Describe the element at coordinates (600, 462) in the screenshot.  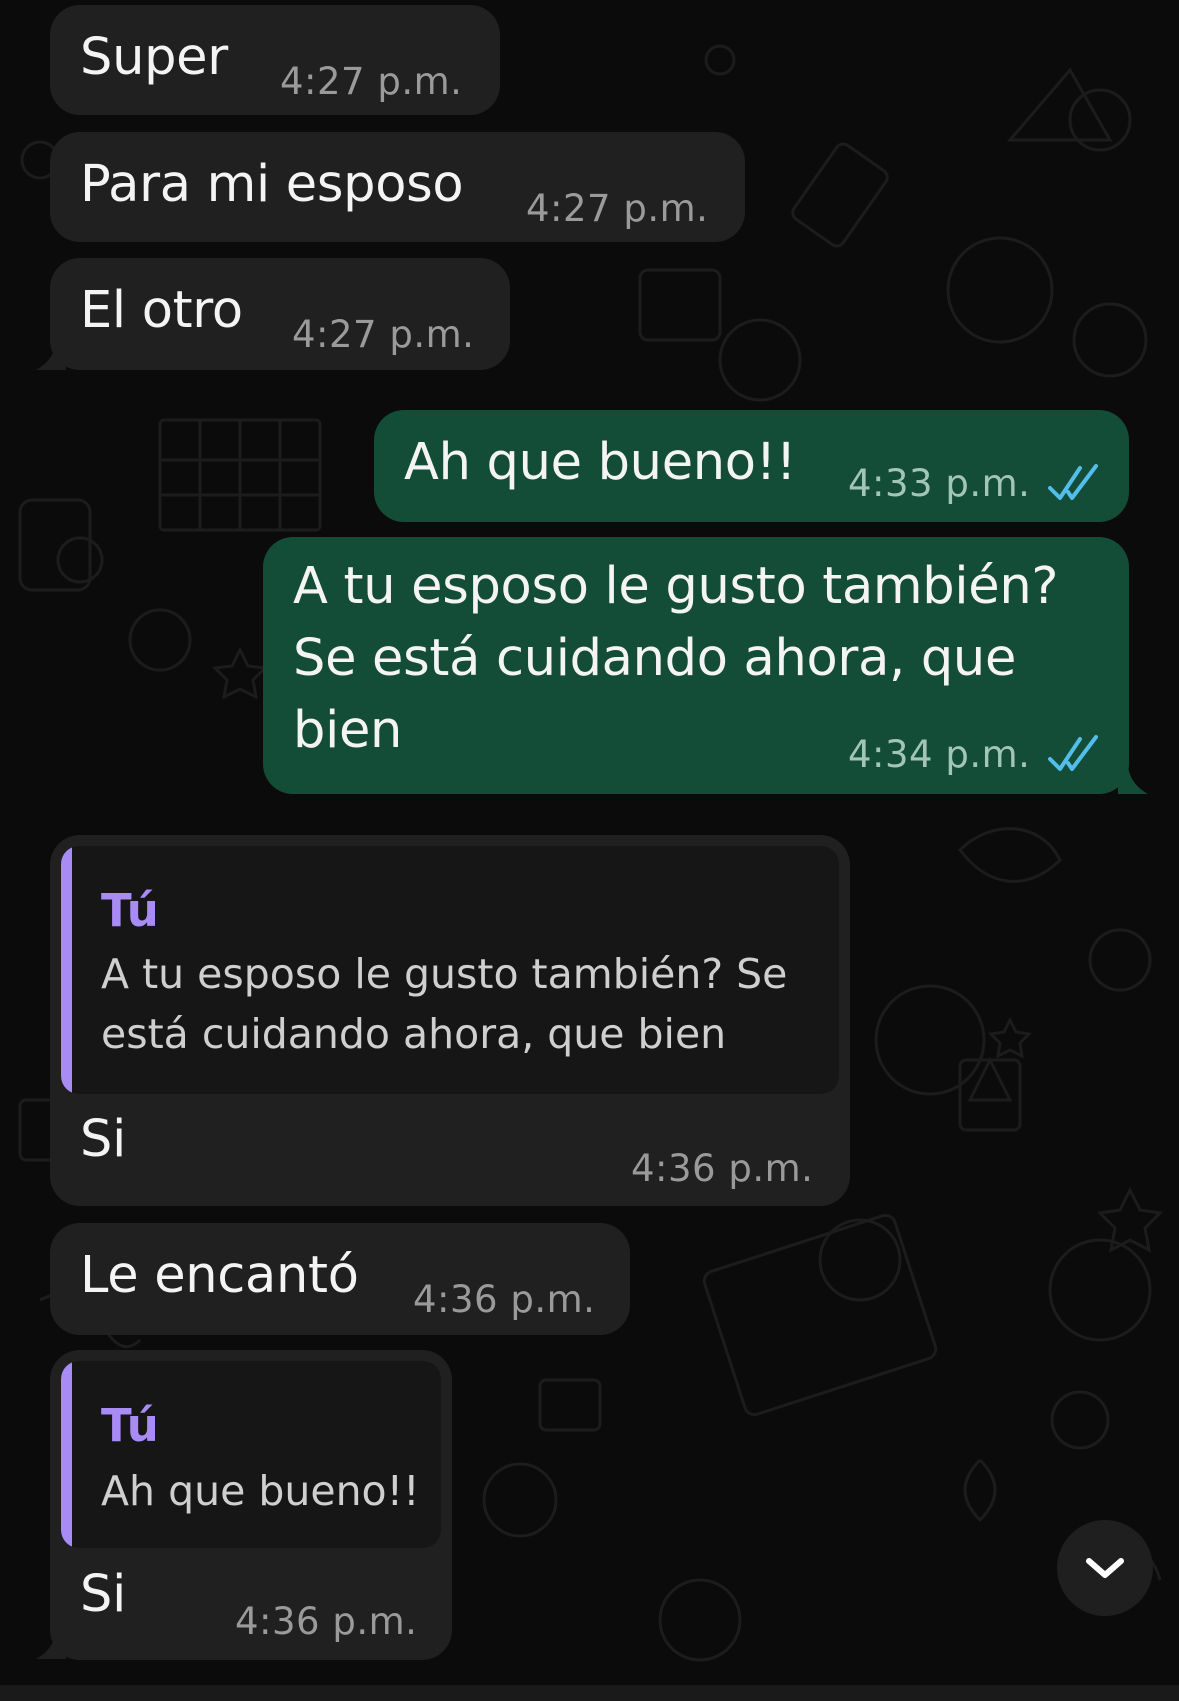
I see `message-text: Ah que bueno!!` at that location.